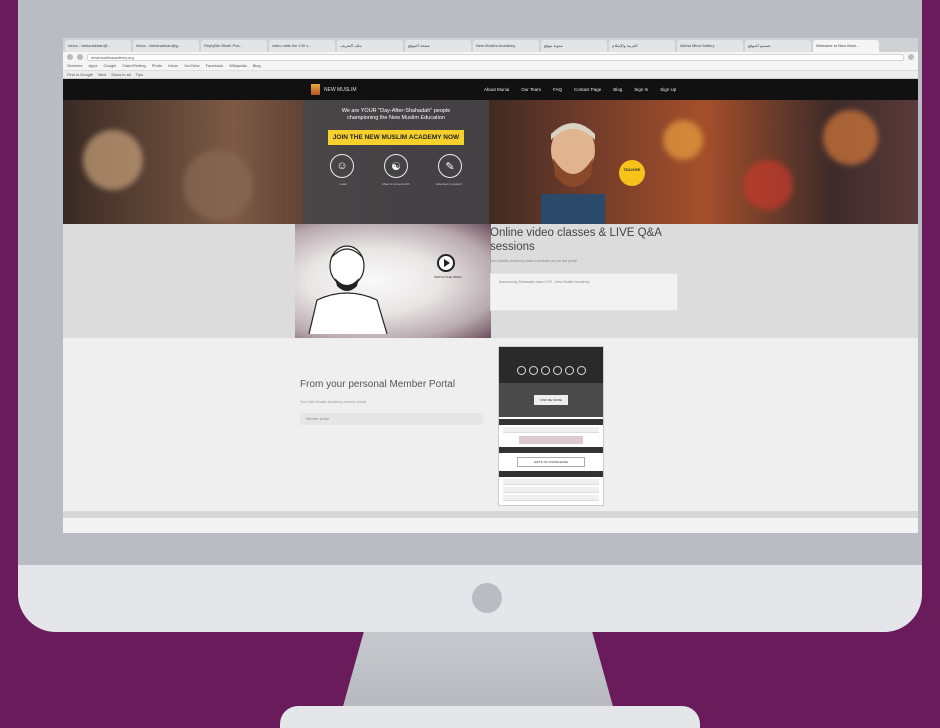 The width and height of the screenshot is (940, 728). Describe the element at coordinates (74, 66) in the screenshot. I see `bookmark: Services` at that location.